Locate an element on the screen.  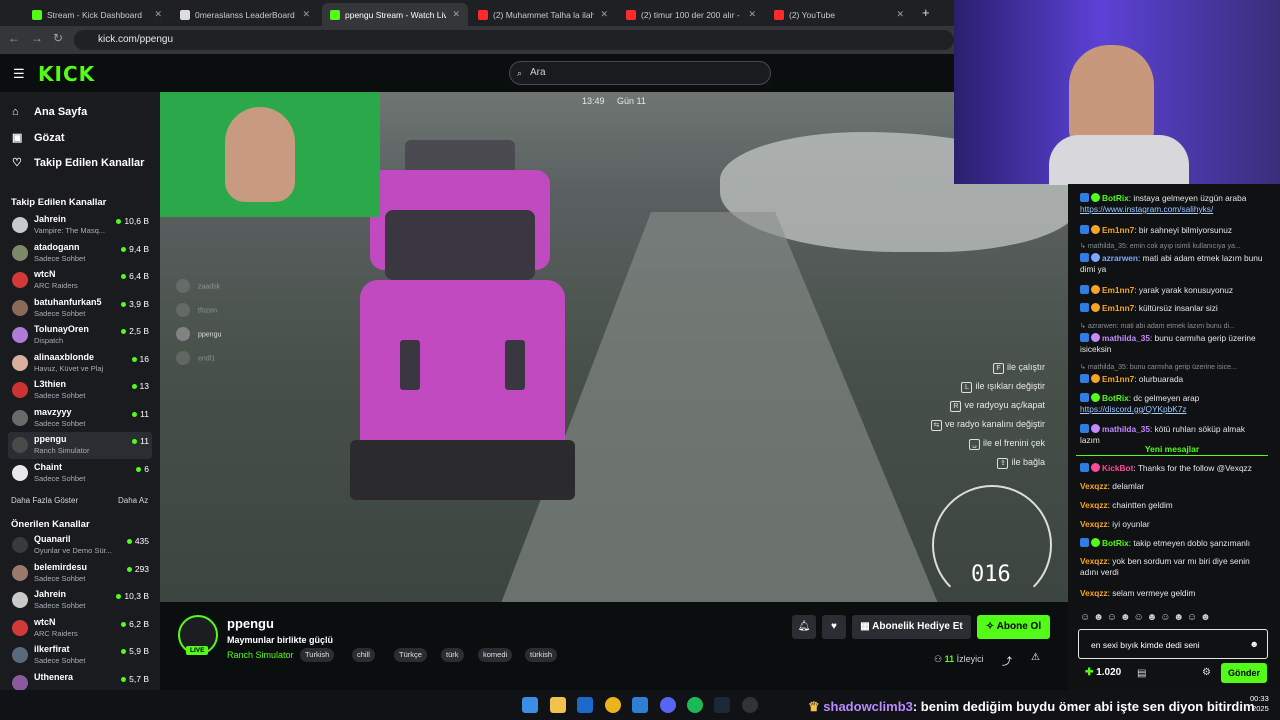
browser-tab: (2) Muhammet Talha la ilahe illa✕ is located at coordinates (543, 14).